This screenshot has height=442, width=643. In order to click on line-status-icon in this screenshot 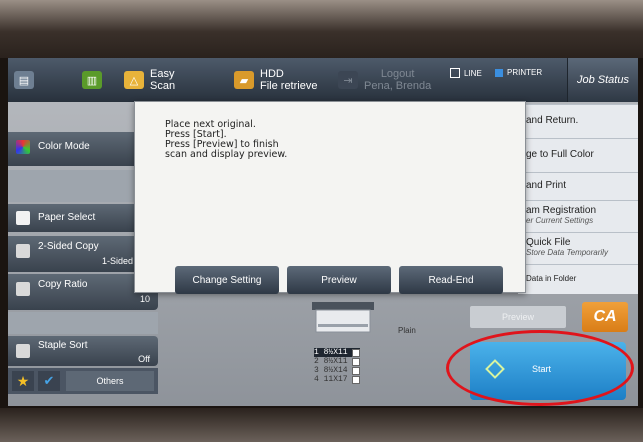, I will do `click(455, 73)`.